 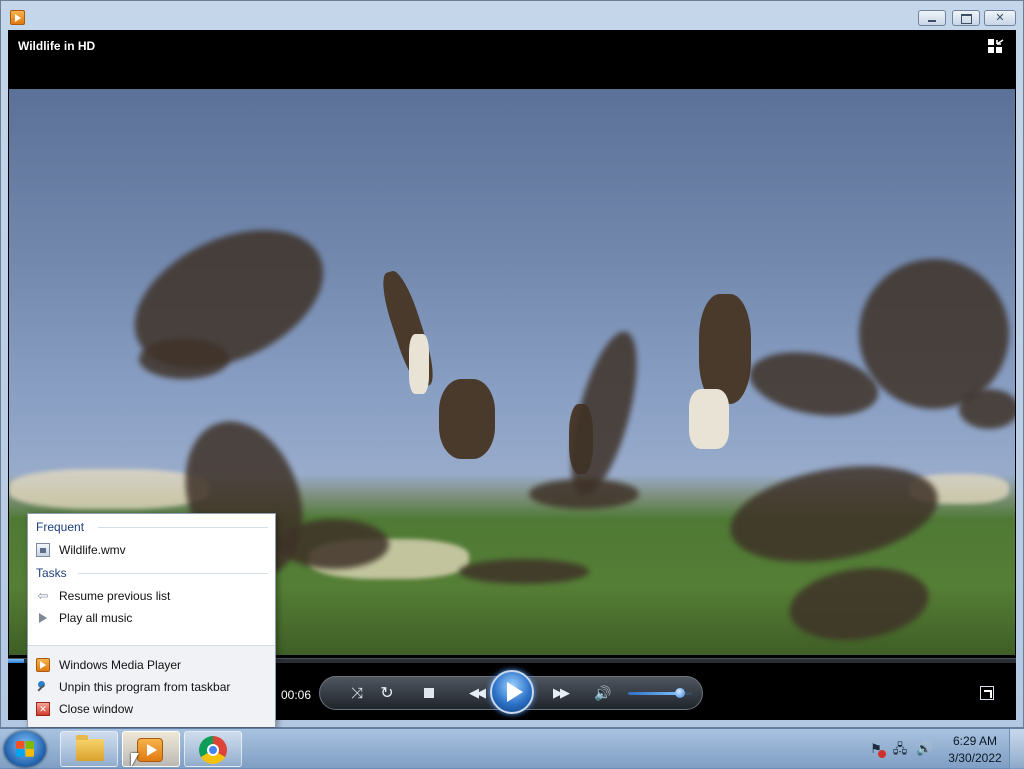 I want to click on open-windows-media-player: Windows Media Player, so click(x=151, y=665).